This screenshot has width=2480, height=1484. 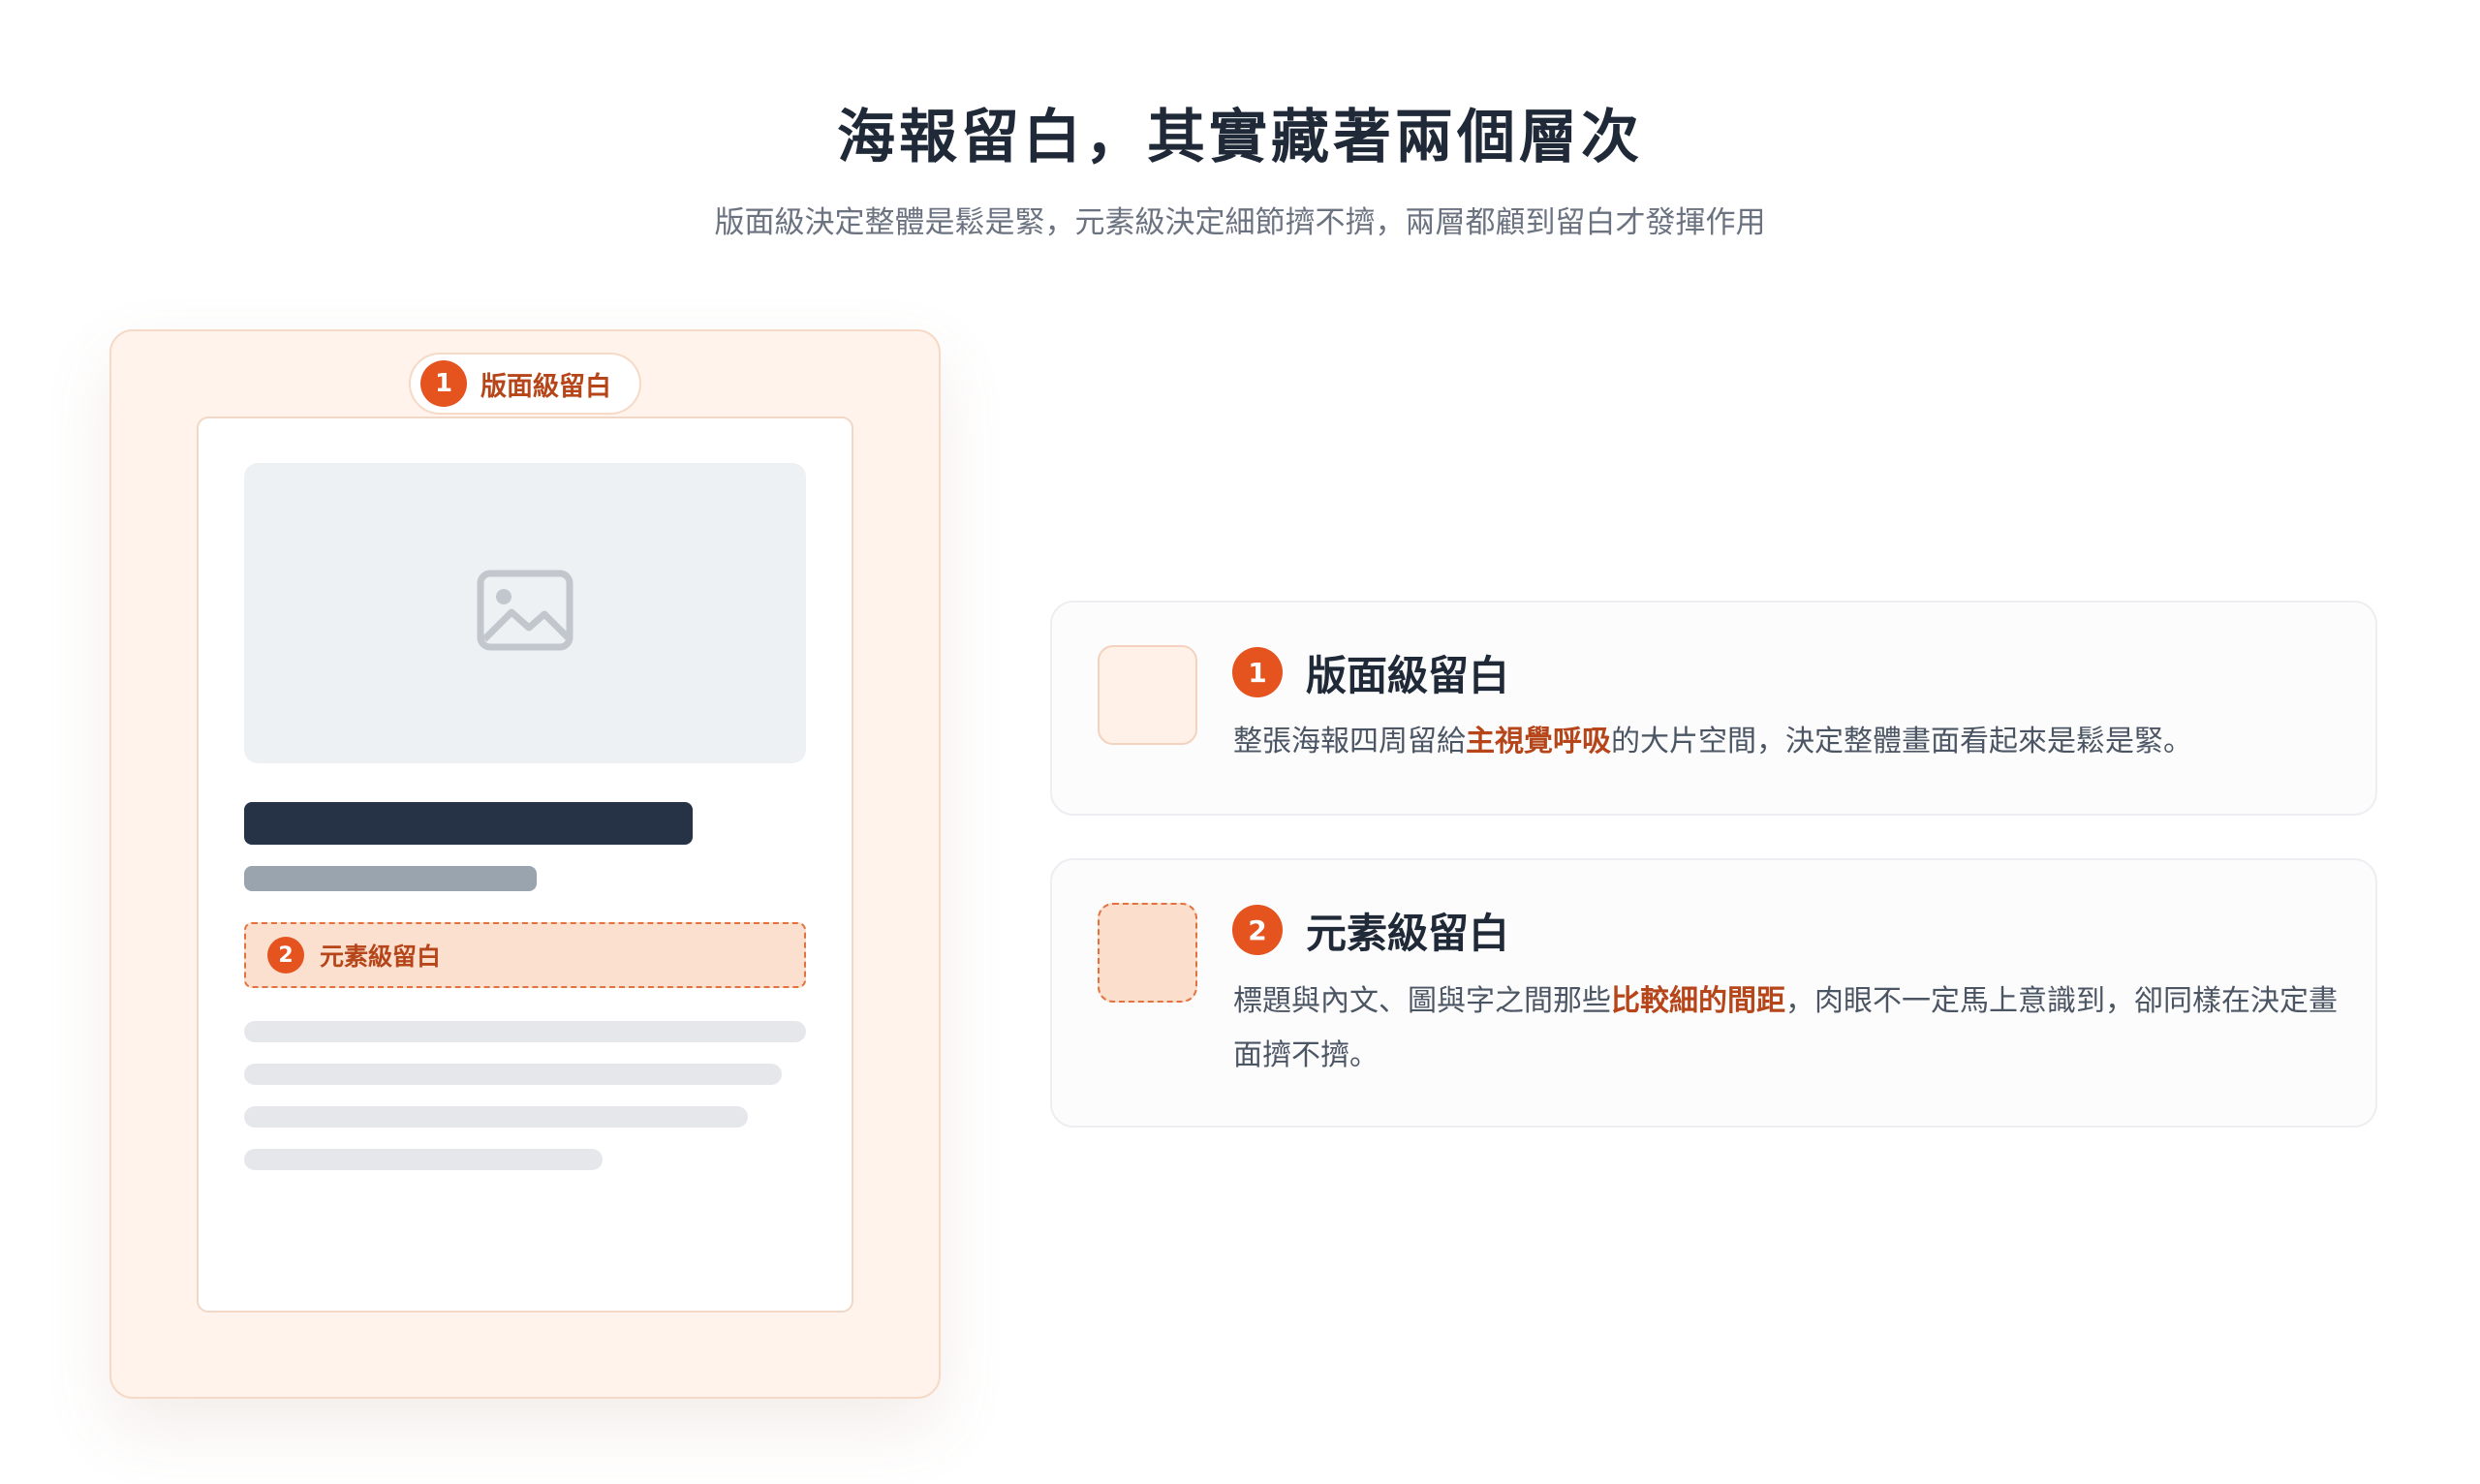 I want to click on element-level-tag: 2 元素級留白, so click(x=525, y=955).